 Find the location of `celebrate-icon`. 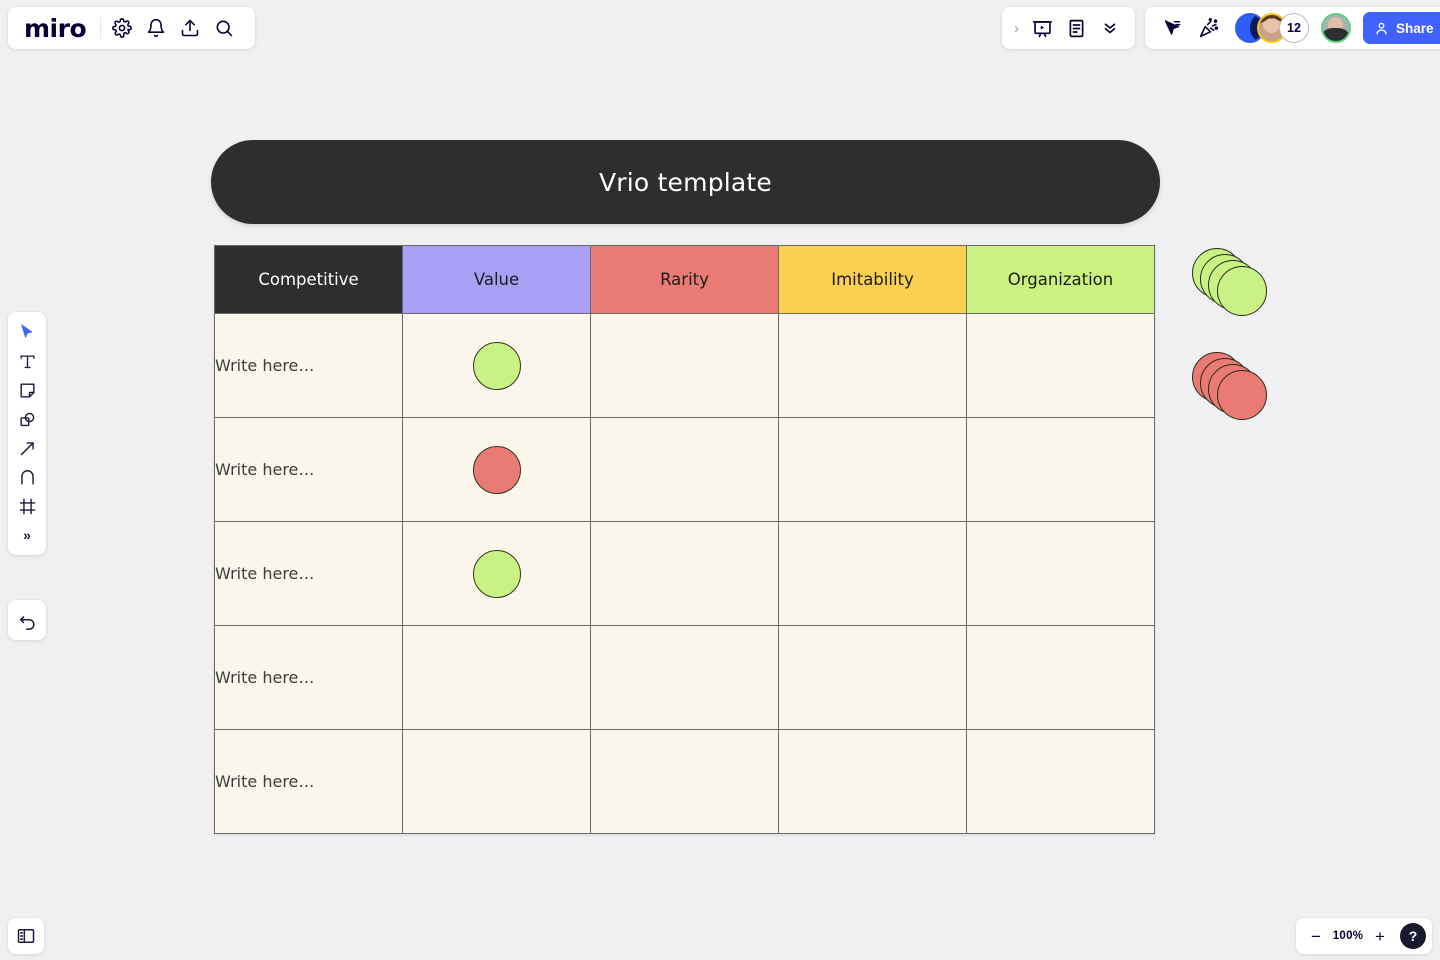

celebrate-icon is located at coordinates (1208, 28).